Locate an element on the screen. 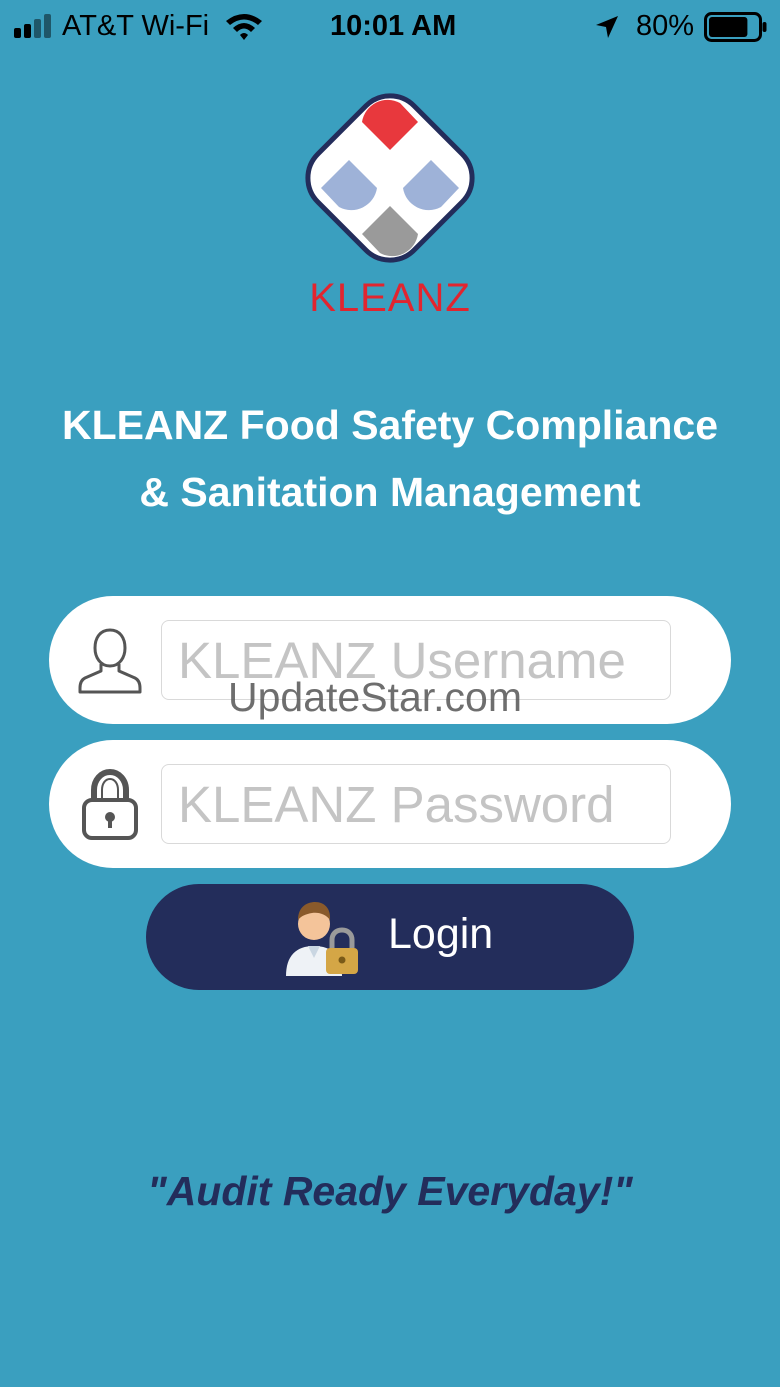 The width and height of the screenshot is (780, 1387). battery-percent: 80% is located at coordinates (665, 26).